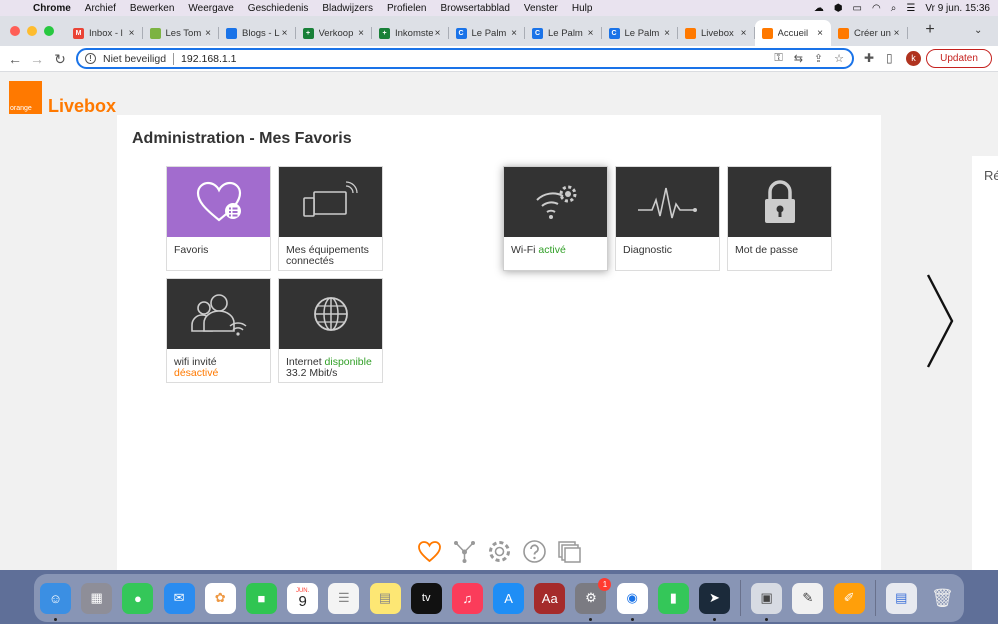 Image resolution: width=998 pixels, height=624 pixels. I want to click on trash-icon: 🗑, so click(942, 598).